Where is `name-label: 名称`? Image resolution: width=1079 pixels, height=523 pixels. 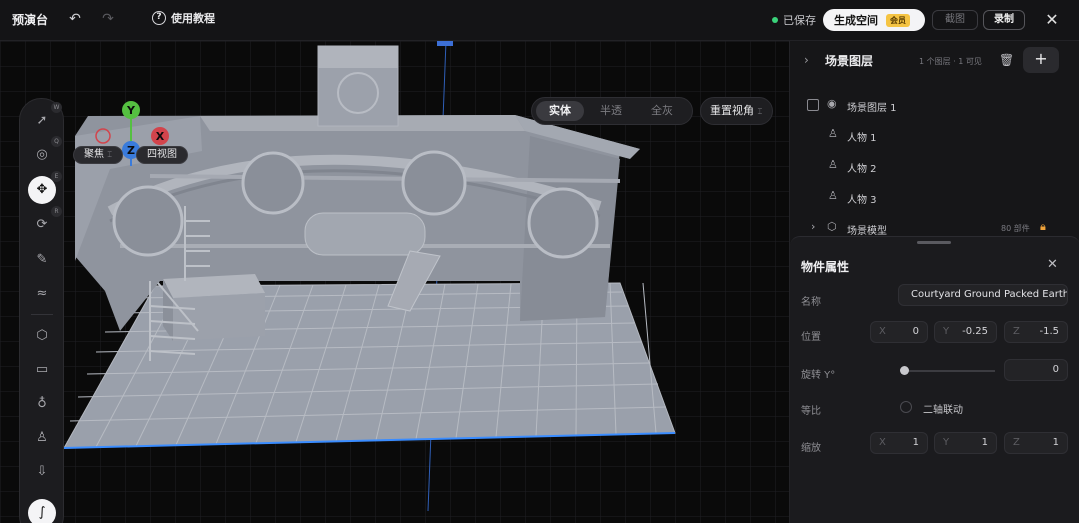
name-label: 名称 is located at coordinates (811, 302).